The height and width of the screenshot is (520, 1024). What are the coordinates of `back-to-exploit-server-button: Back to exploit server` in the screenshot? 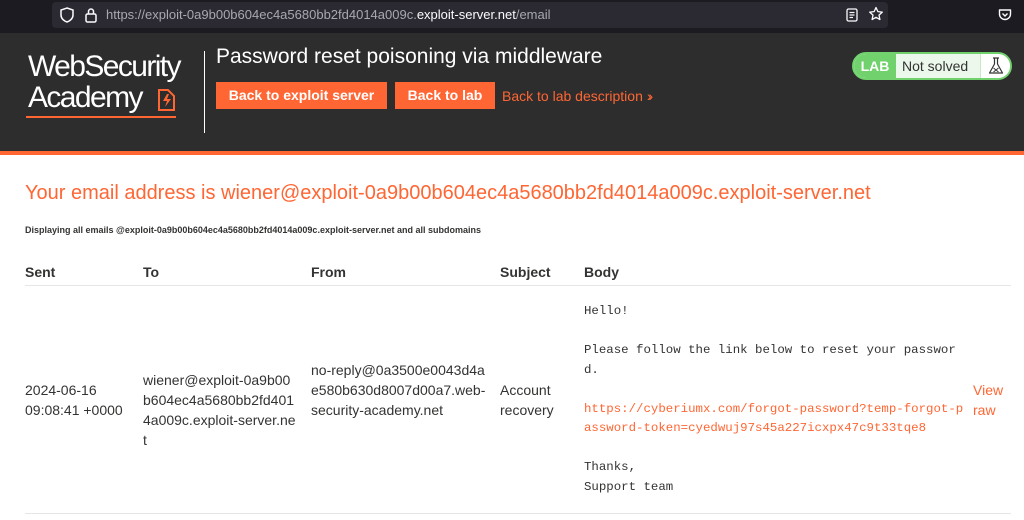 It's located at (301, 95).